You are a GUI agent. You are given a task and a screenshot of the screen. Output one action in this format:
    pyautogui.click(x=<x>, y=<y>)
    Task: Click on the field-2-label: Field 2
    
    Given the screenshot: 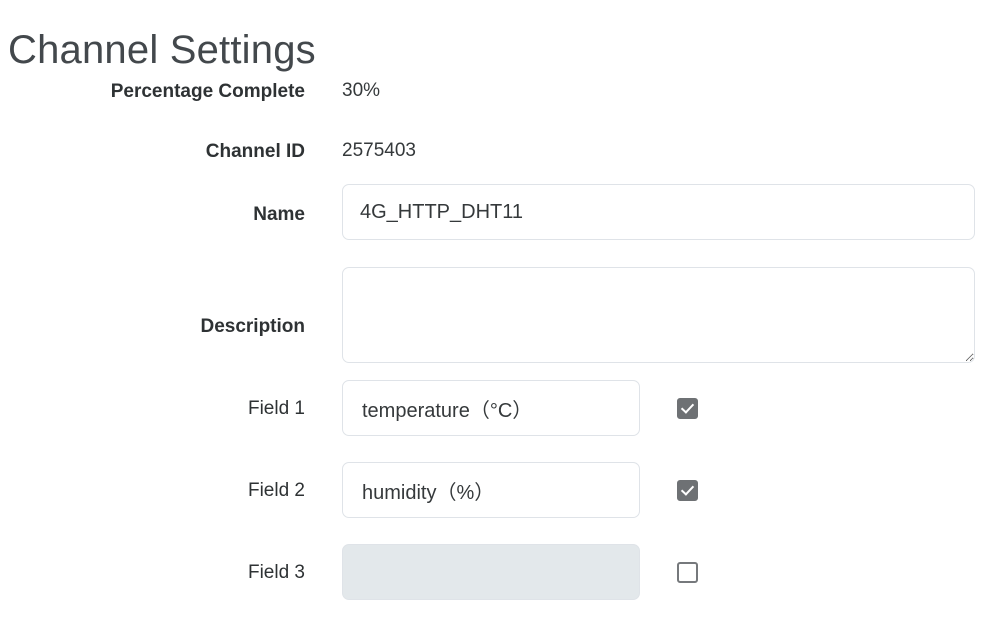 What is the action you would take?
    pyautogui.click(x=276, y=490)
    